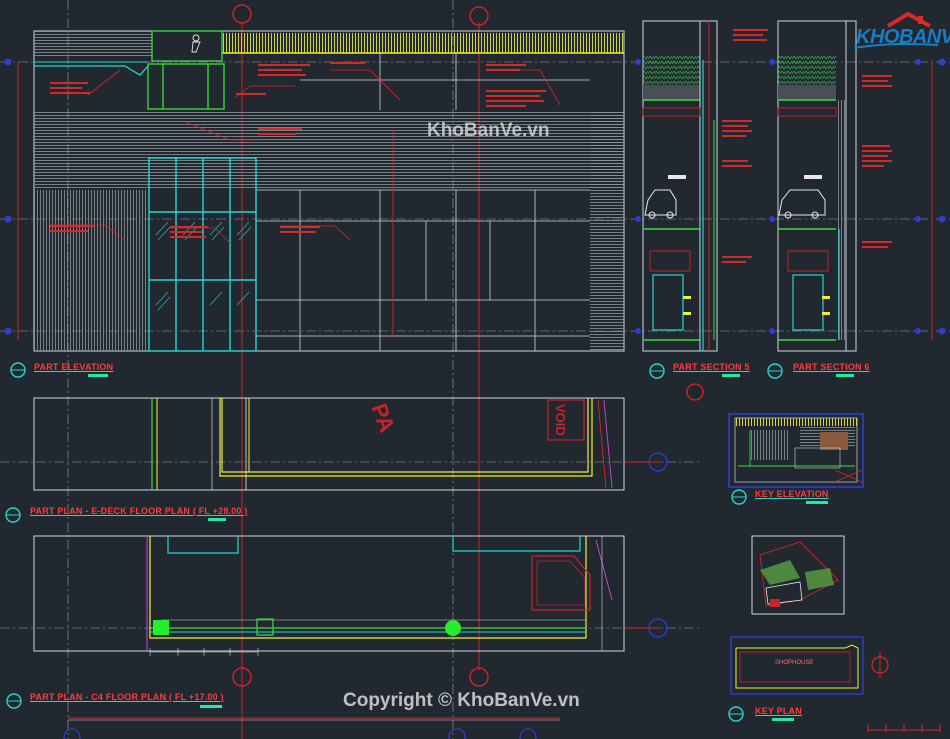 The height and width of the screenshot is (739, 950). What do you see at coordinates (831, 367) in the screenshot?
I see `title-part-section-6: PART SECTION 6` at bounding box center [831, 367].